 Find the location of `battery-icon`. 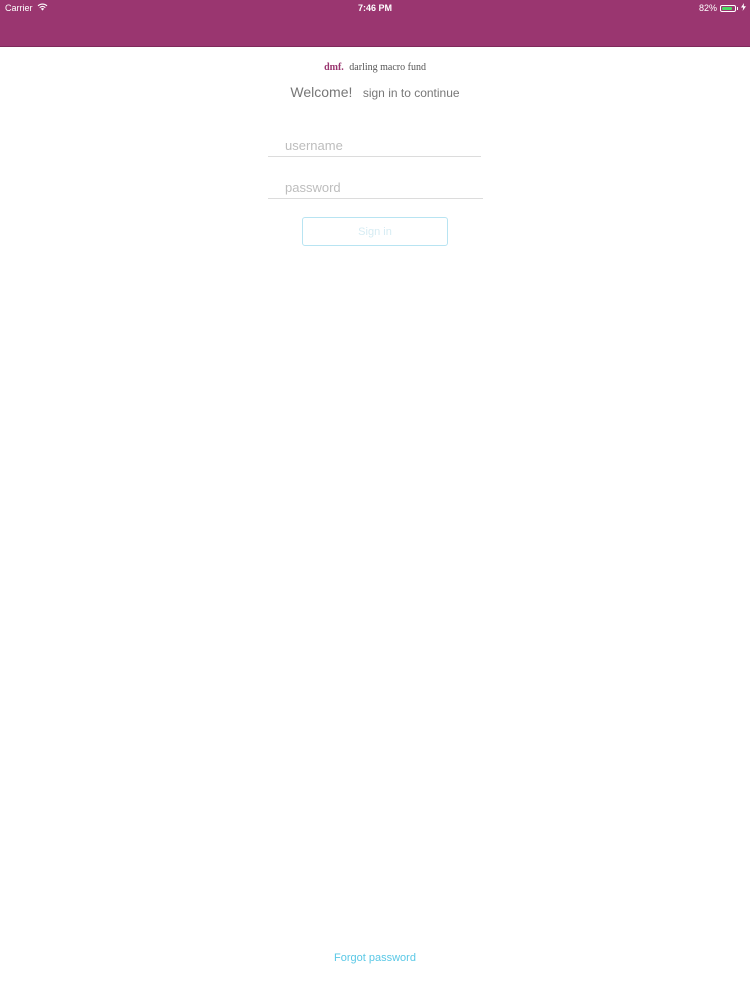

battery-icon is located at coordinates (728, 8).